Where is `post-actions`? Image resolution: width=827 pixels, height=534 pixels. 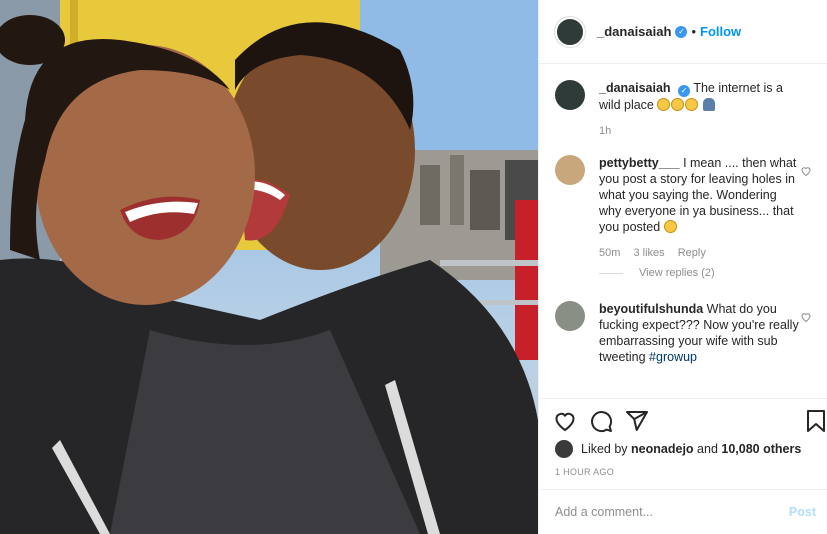
post-actions is located at coordinates (683, 418).